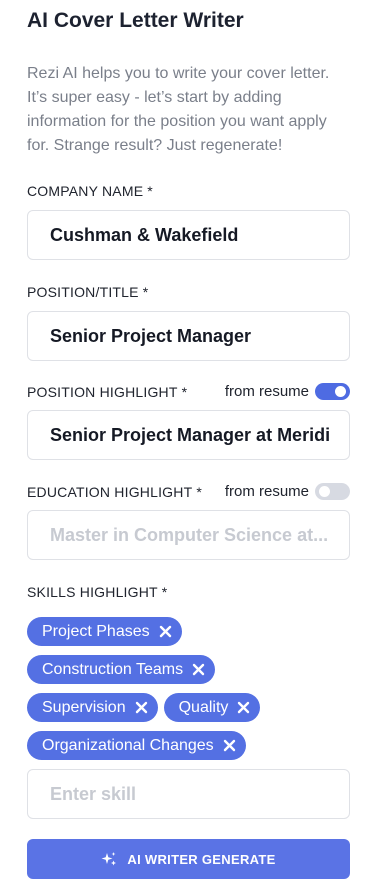  I want to click on position-highlight-from-resume: from resume, so click(287, 391).